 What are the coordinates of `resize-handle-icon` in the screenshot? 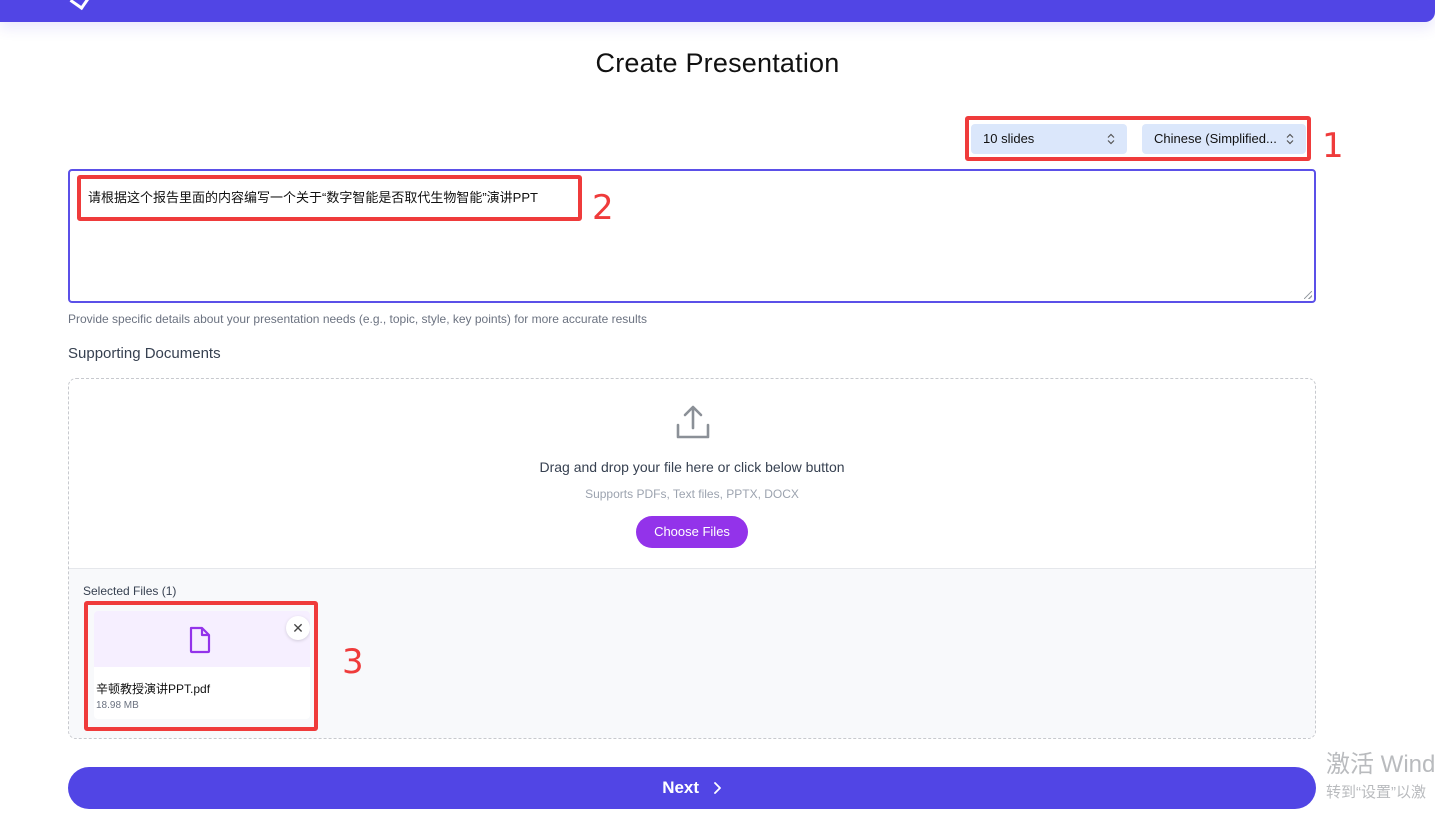 It's located at (1308, 295).